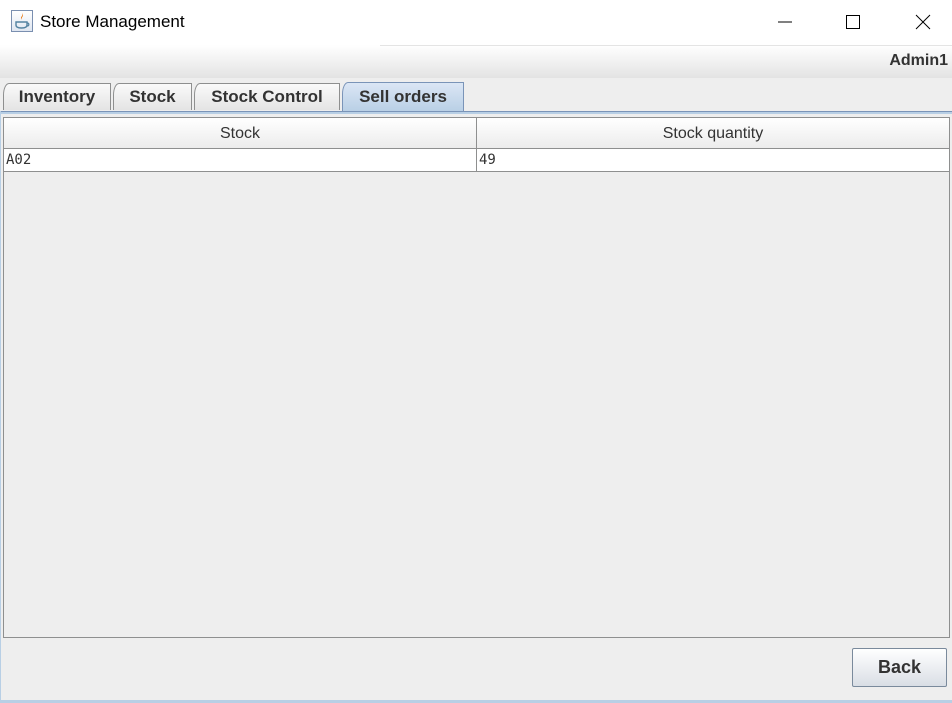  Describe the element at coordinates (476, 22) in the screenshot. I see `title-bar: Store Management` at that location.